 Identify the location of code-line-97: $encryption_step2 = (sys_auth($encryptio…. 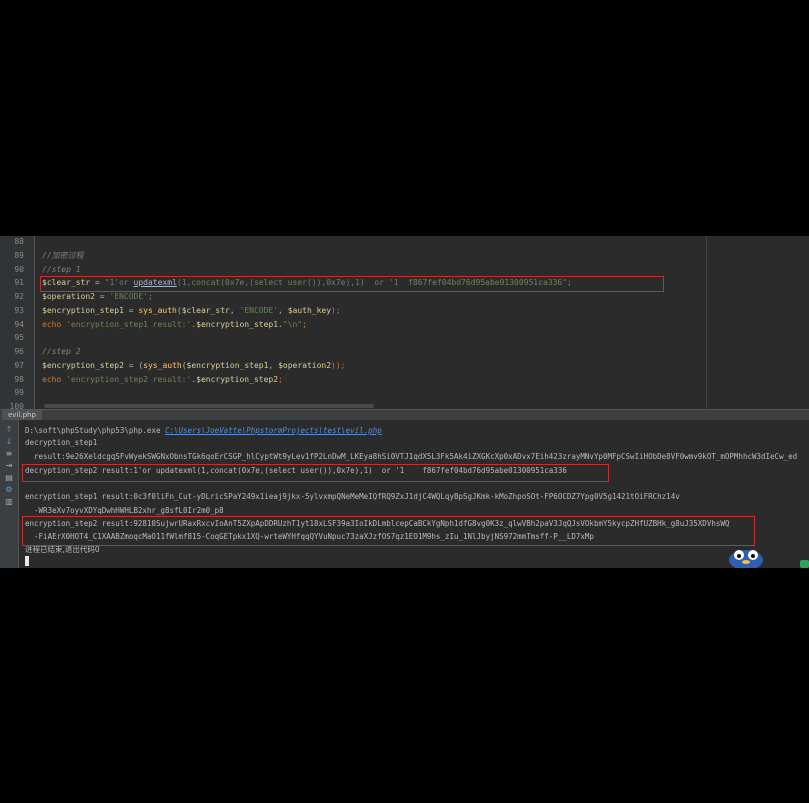
(194, 366).